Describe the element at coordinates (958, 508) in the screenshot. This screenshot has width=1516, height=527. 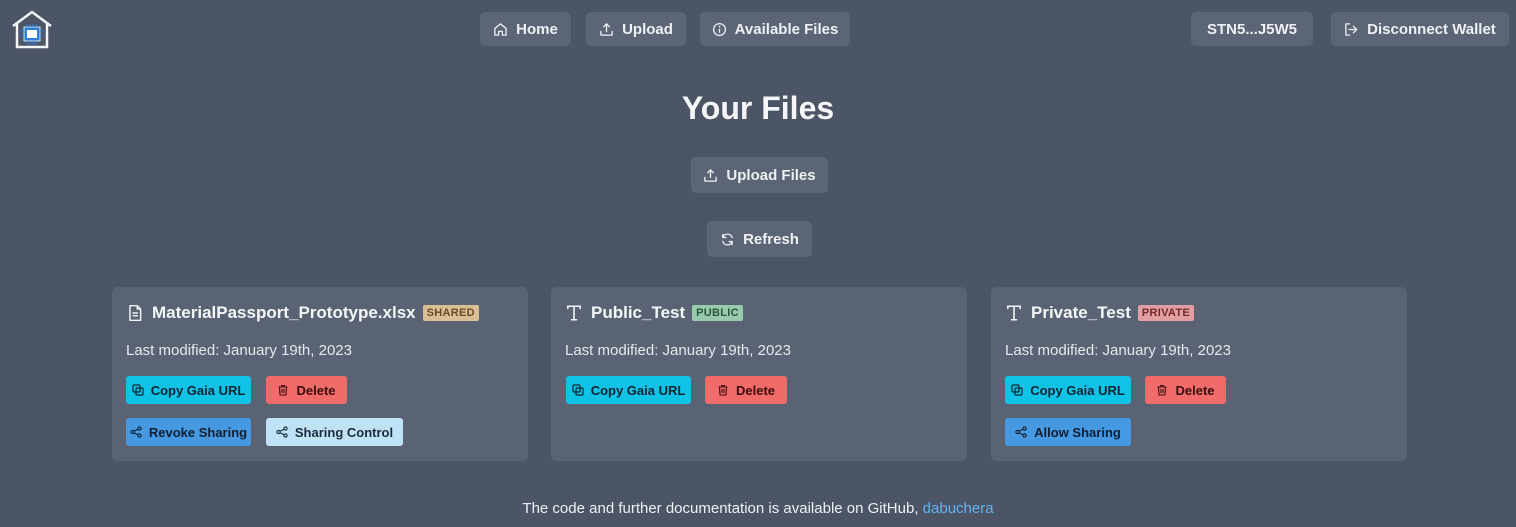
I see `github-link: dabuchera` at that location.